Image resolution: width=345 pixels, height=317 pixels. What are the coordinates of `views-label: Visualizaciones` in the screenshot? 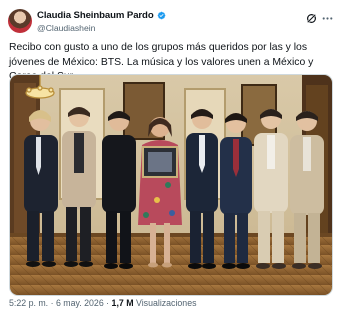 It's located at (166, 303).